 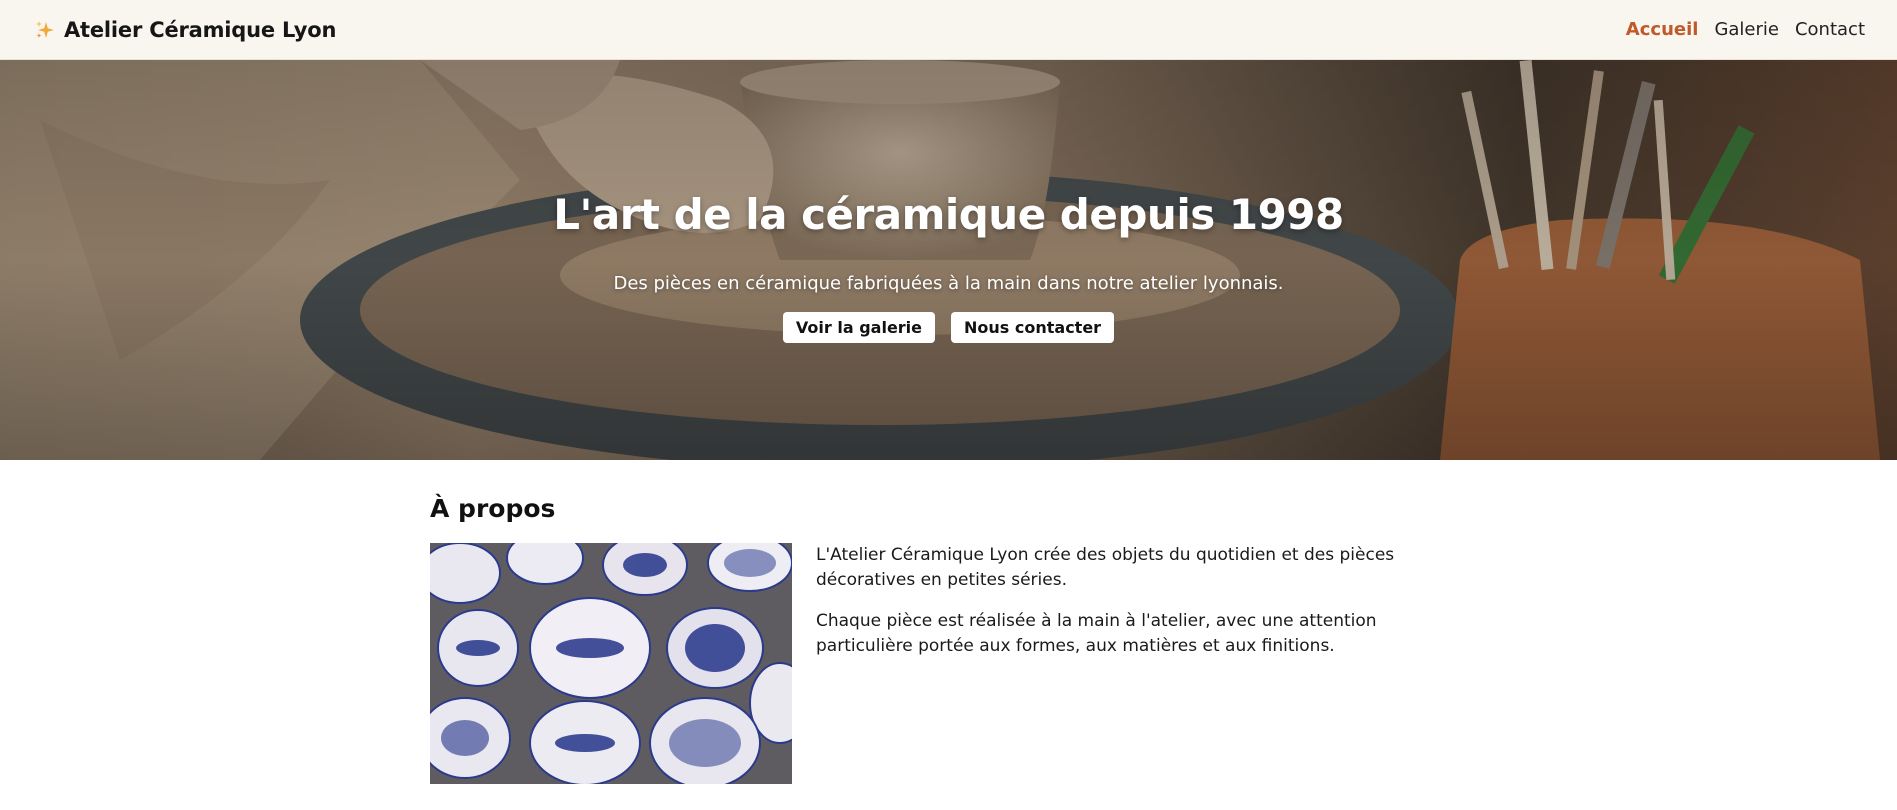 What do you see at coordinates (859, 327) in the screenshot?
I see `view-gallery-button: Voir la galerie` at bounding box center [859, 327].